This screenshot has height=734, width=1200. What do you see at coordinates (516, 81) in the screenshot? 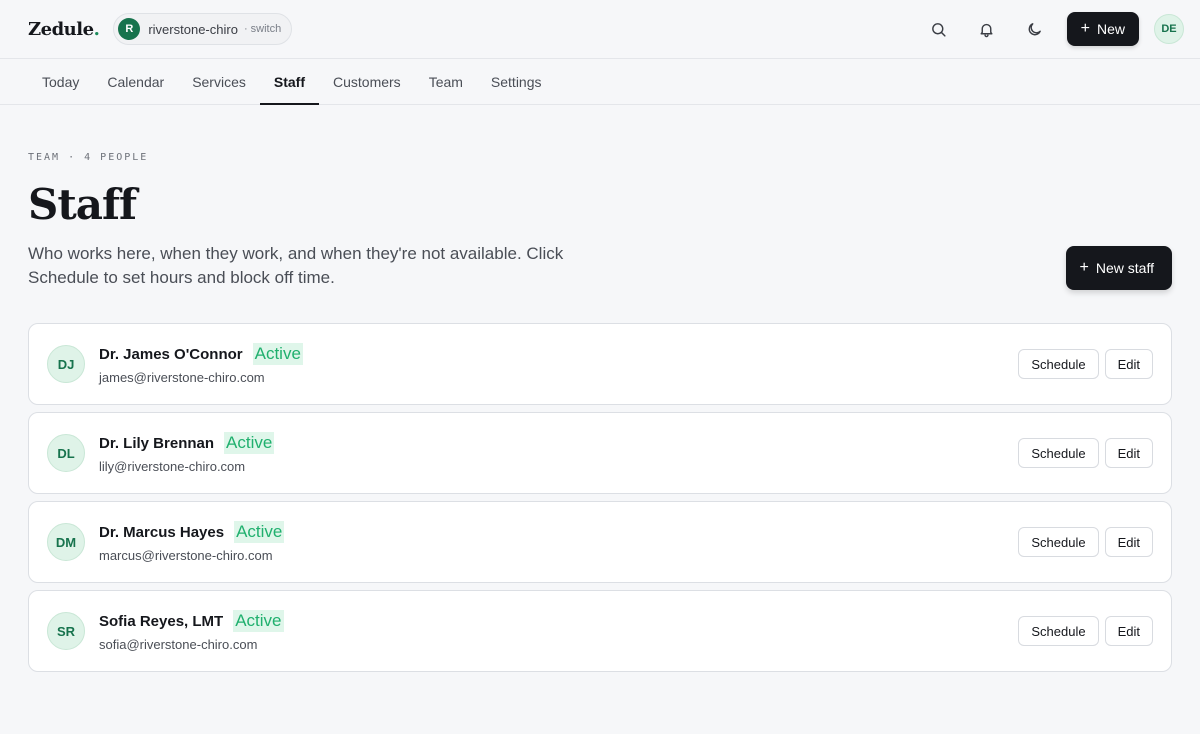
I see `tab-settings: Settings` at bounding box center [516, 81].